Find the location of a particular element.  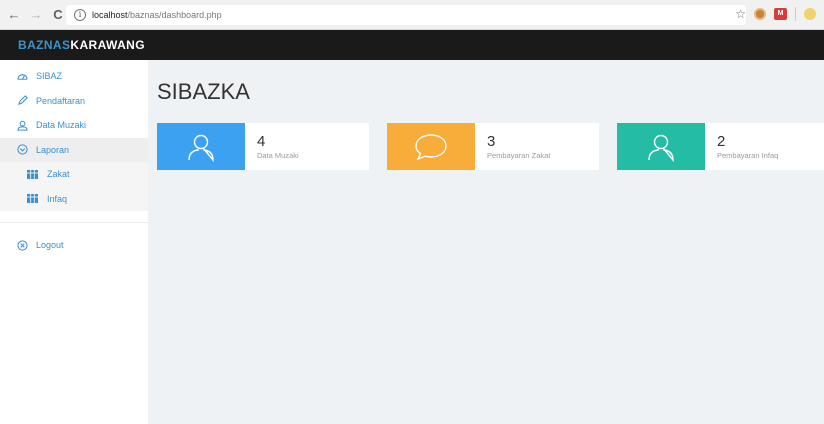

stat-card-pembayaran-zakat: 3 Pembayaran Zakat is located at coordinates (493, 146).